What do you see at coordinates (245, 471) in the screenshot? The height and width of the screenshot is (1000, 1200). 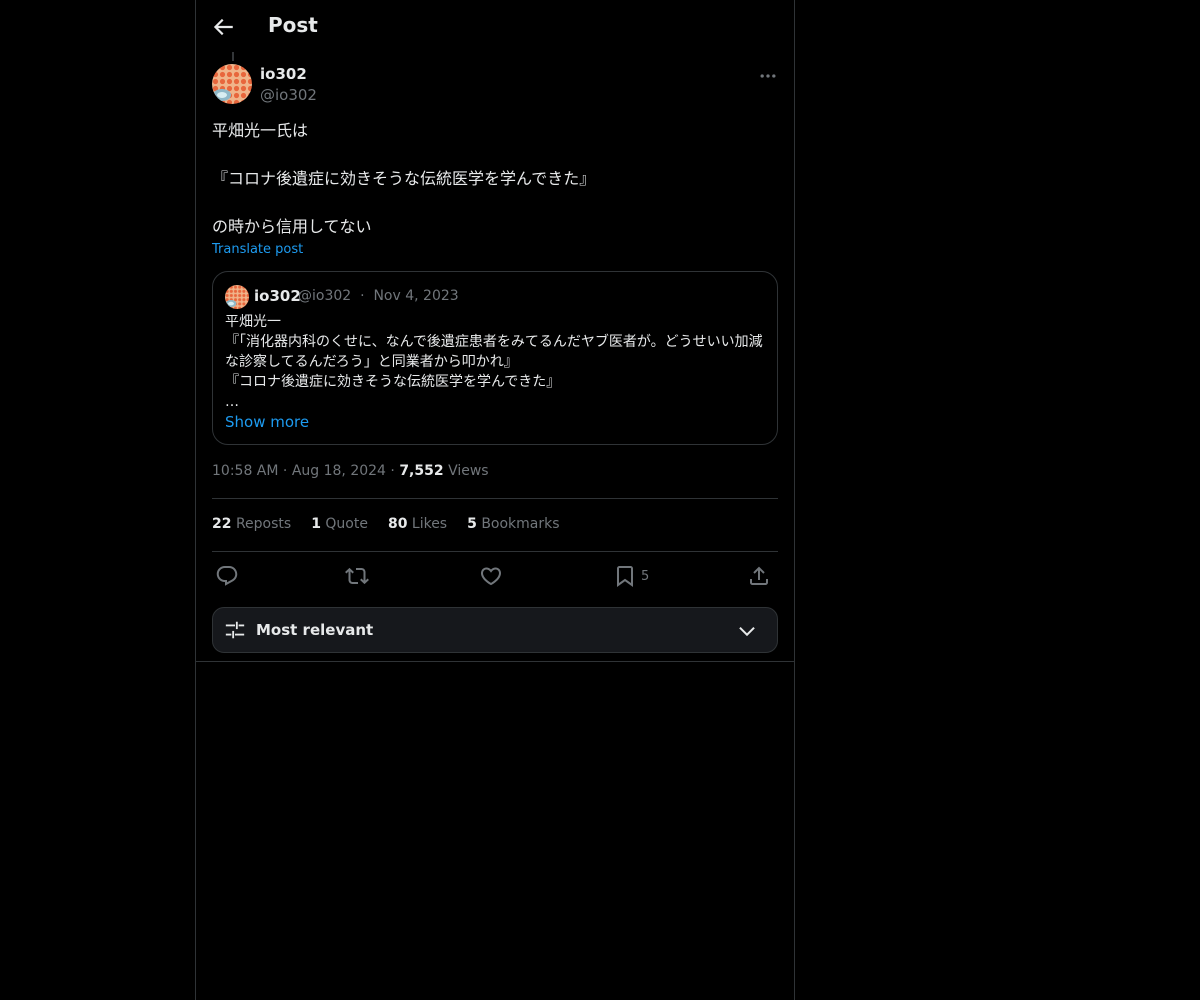 I see `post-time: 10:58 AM` at bounding box center [245, 471].